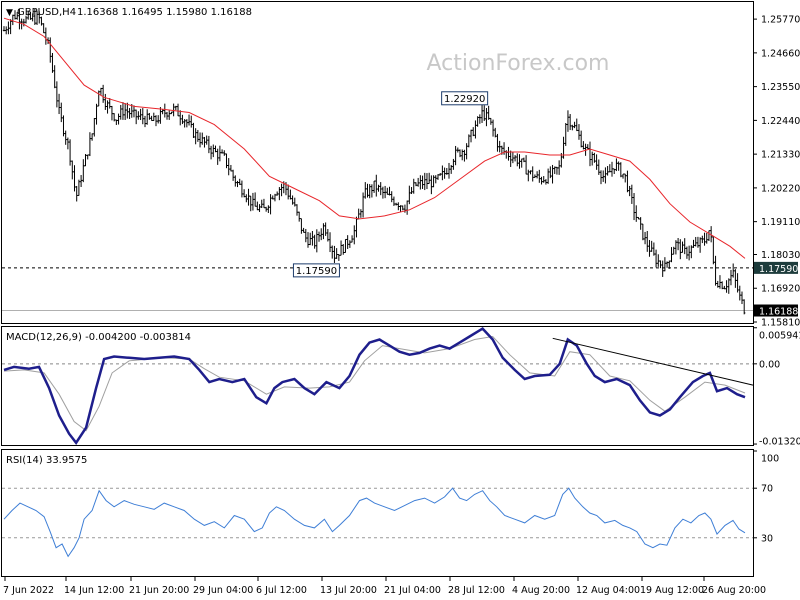  Describe the element at coordinates (464, 99) in the screenshot. I see `price-annotation-label: 1.22920` at that location.